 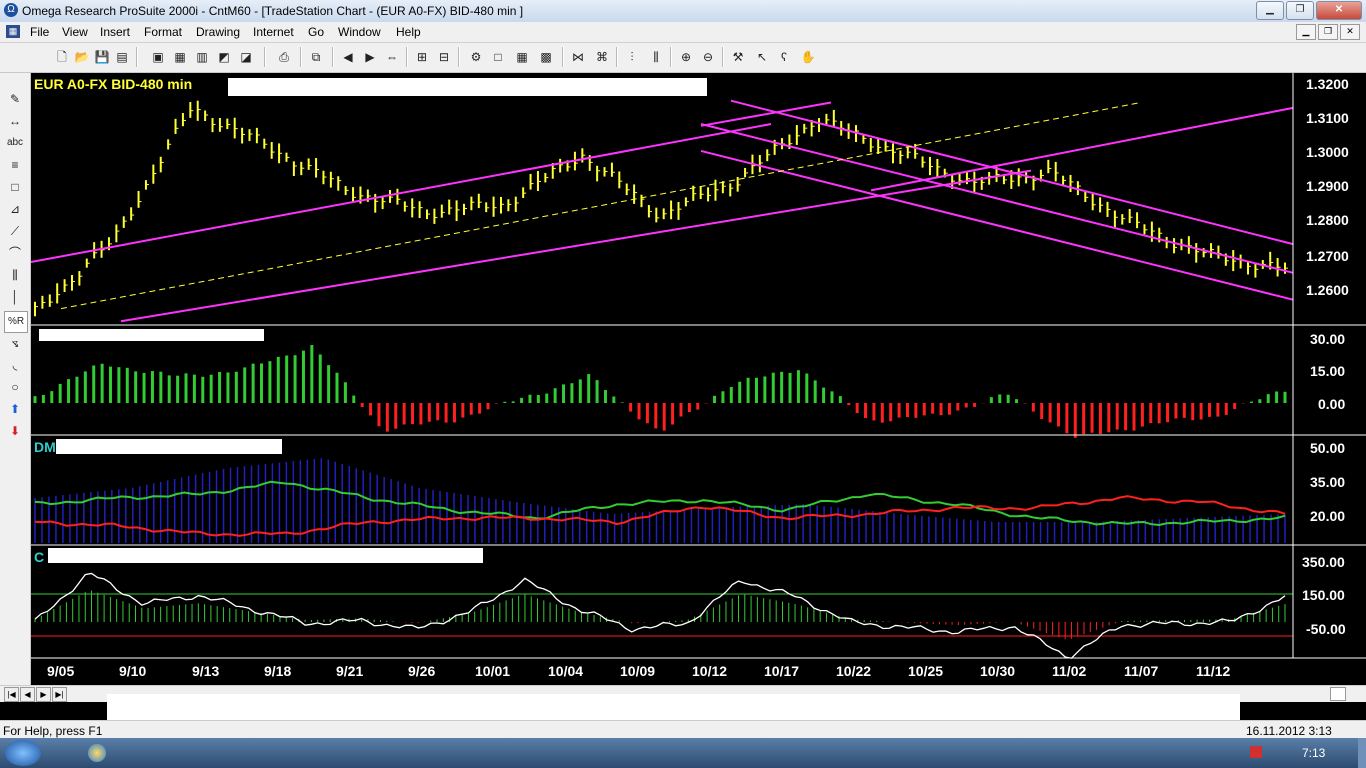 I want to click on mdi-controls: ▁ ❐ ✕, so click(x=1328, y=32).